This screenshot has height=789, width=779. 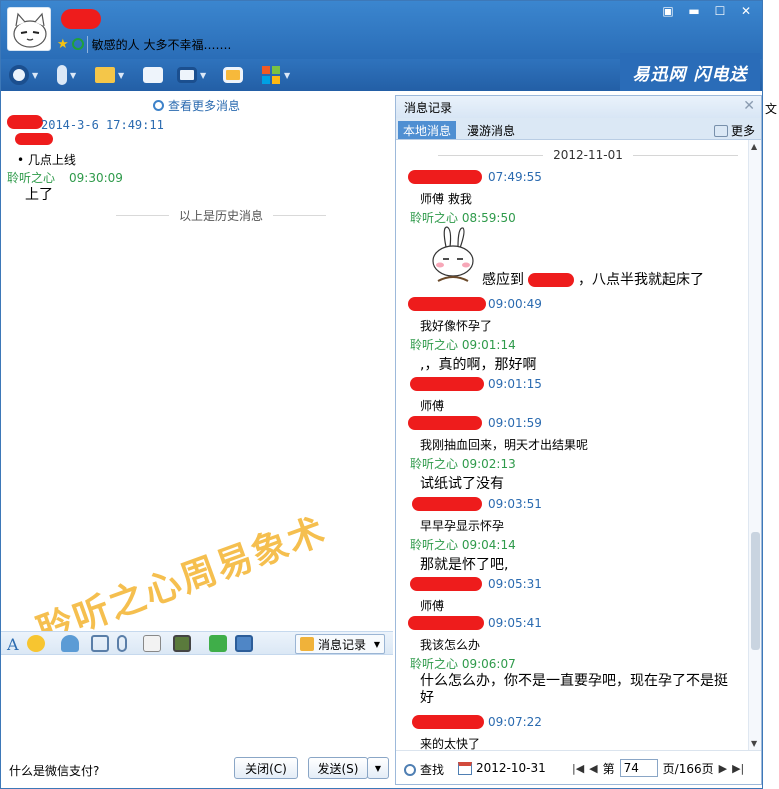 I want to click on close-window-button: ✕, so click(x=746, y=11).